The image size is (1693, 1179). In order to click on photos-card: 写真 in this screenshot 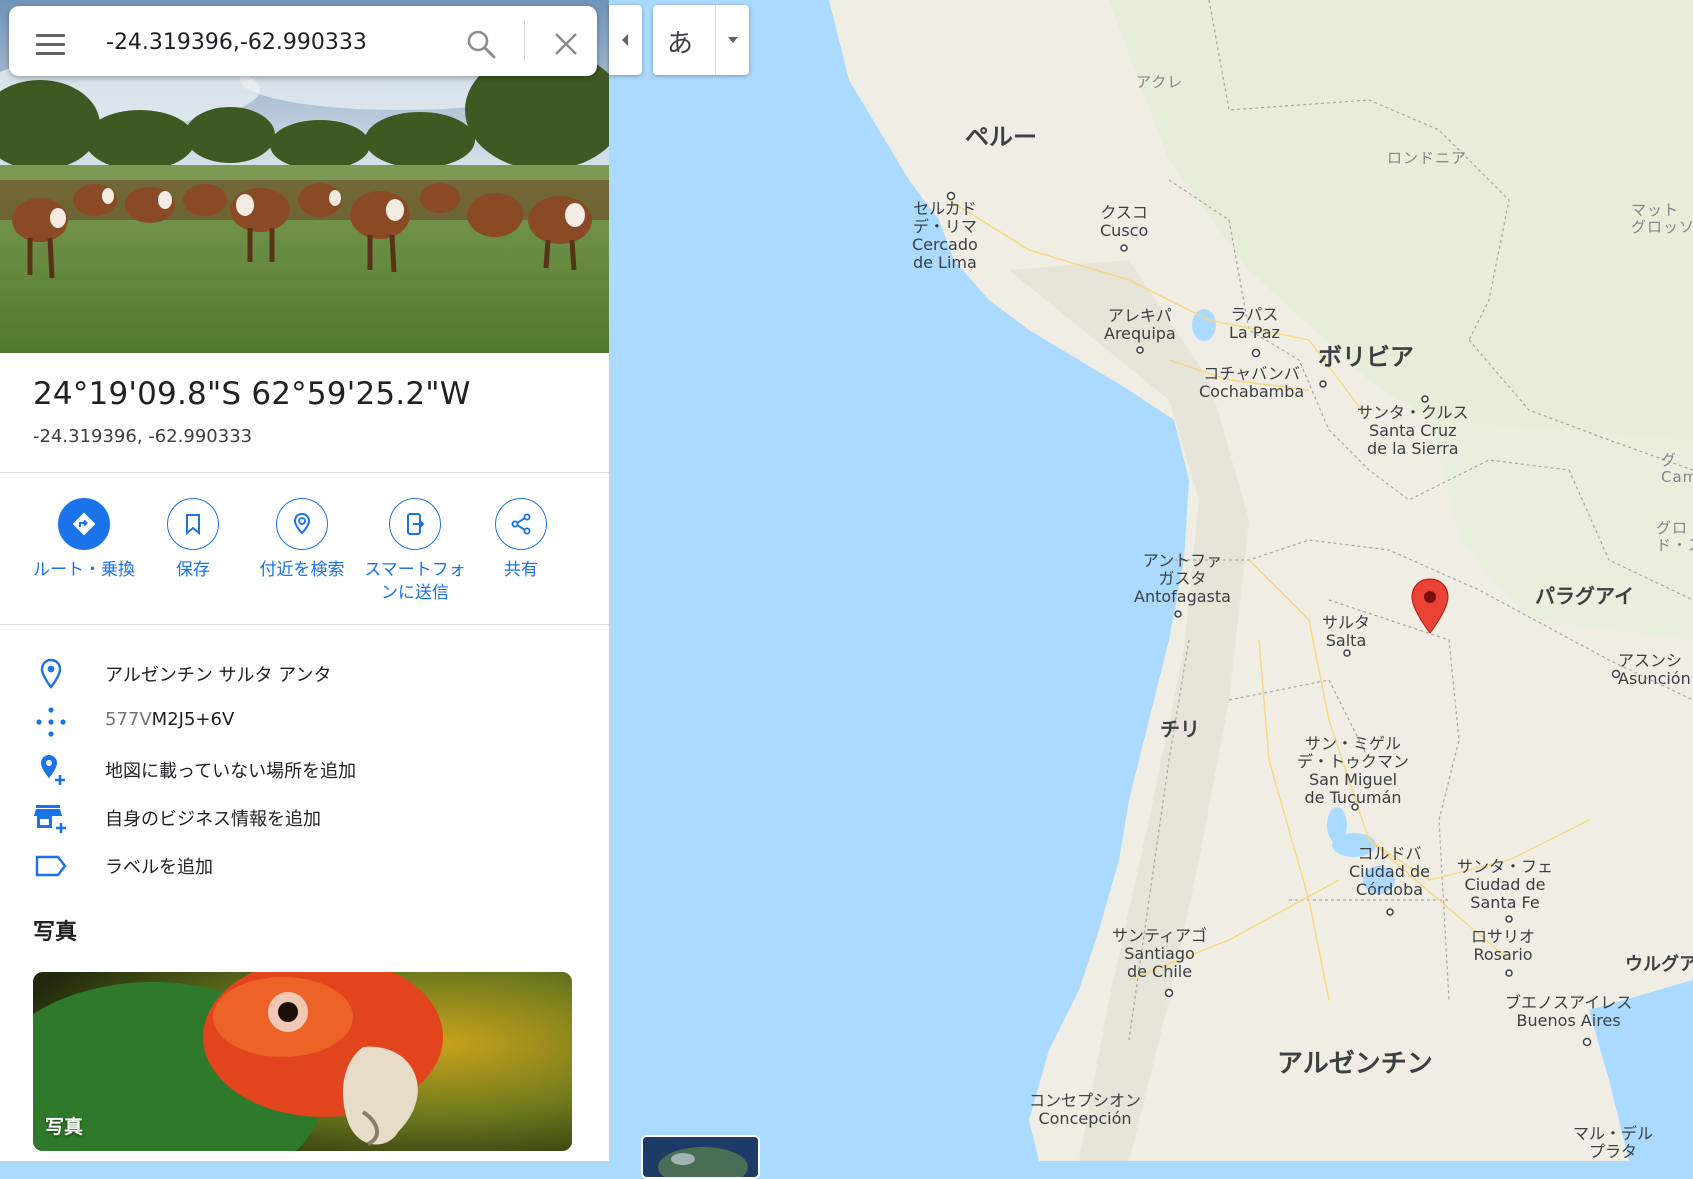, I will do `click(302, 1061)`.